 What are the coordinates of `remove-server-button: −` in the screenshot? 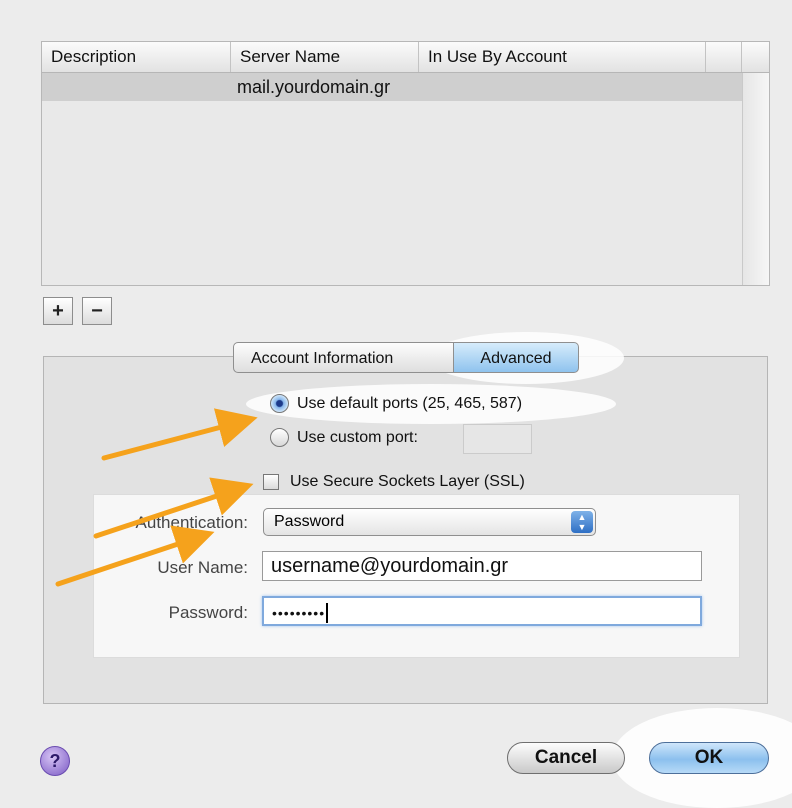 It's located at (97, 311).